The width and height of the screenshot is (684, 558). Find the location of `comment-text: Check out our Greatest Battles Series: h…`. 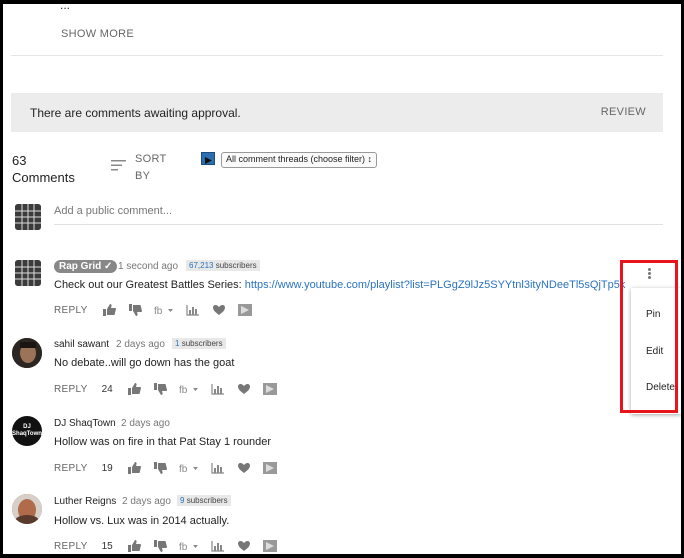

comment-text: Check out our Greatest Battles Series: h… is located at coordinates (339, 285).